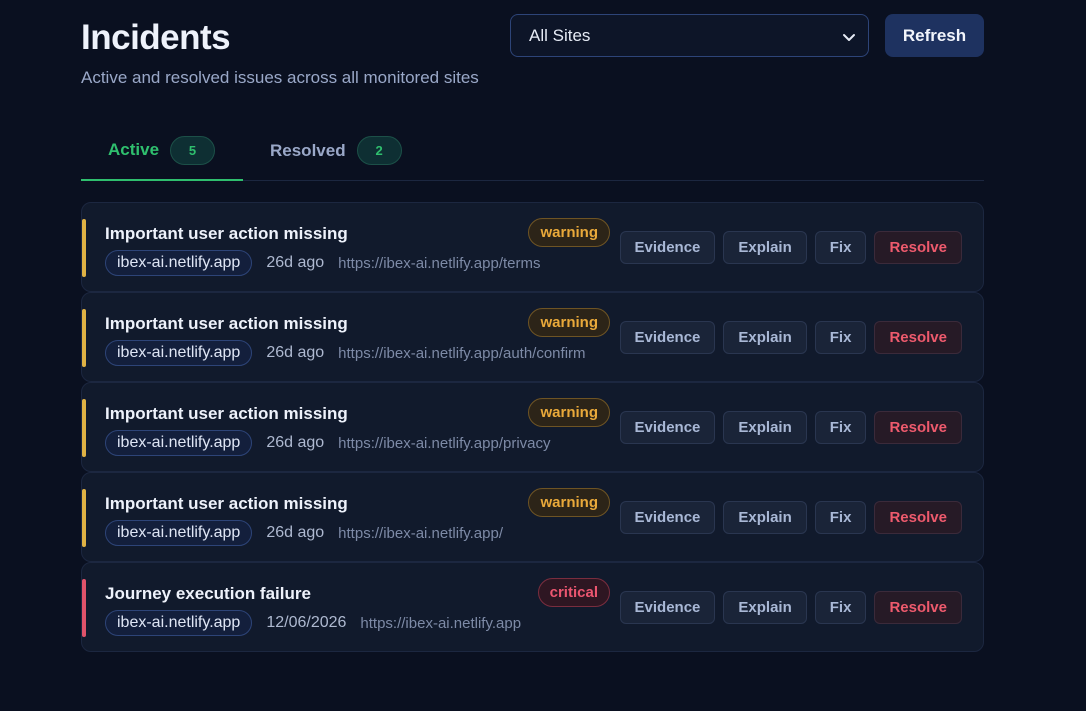 The height and width of the screenshot is (711, 1086). I want to click on tab-active: Active 5, so click(162, 151).